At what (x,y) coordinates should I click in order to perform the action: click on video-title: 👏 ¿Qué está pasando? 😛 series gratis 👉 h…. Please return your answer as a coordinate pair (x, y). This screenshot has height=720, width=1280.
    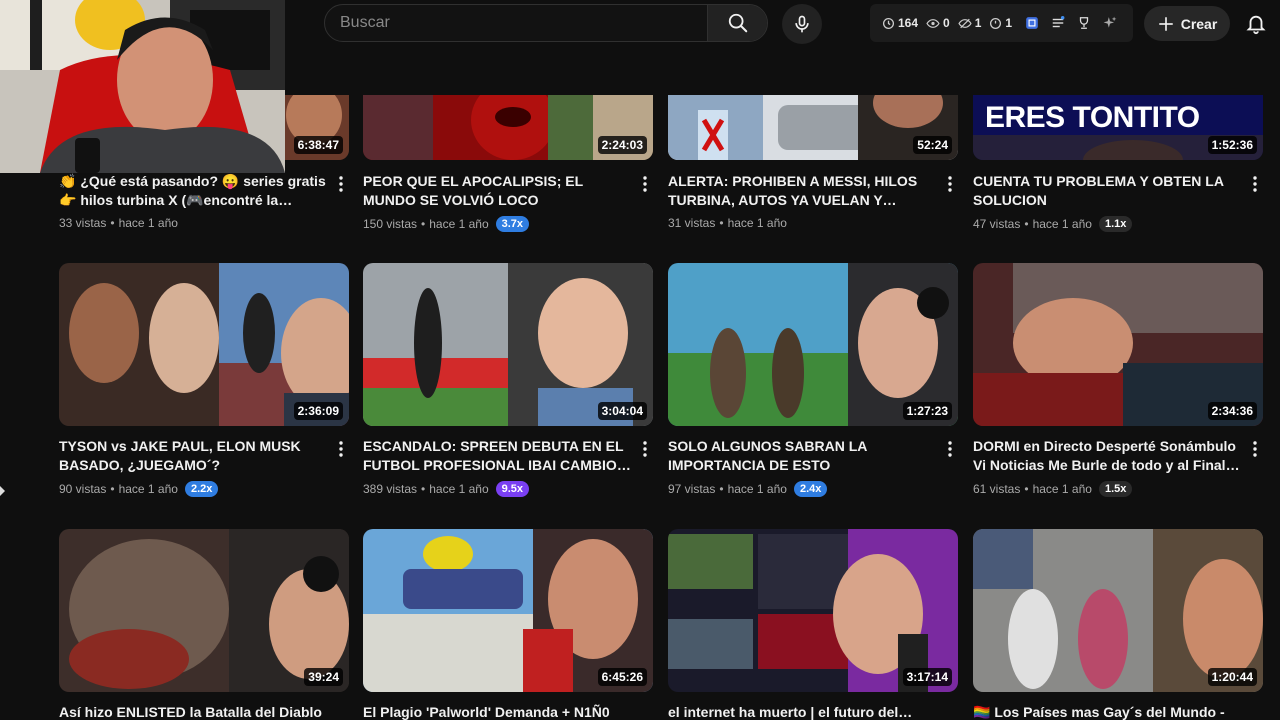
    Looking at the image, I should click on (193, 191).